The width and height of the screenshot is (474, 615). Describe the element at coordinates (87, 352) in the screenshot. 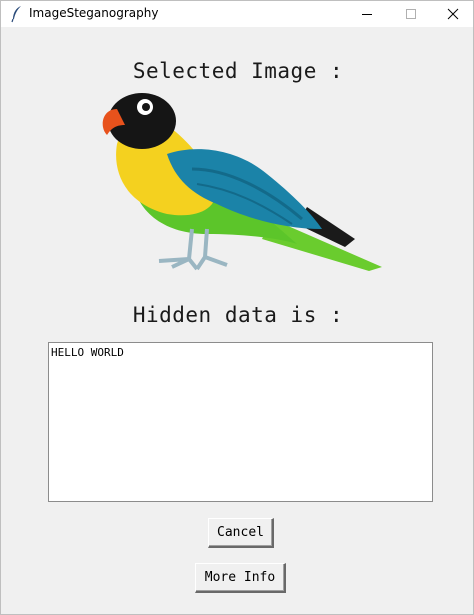

I see `hidden-data-text: HELLO WORLD` at that location.